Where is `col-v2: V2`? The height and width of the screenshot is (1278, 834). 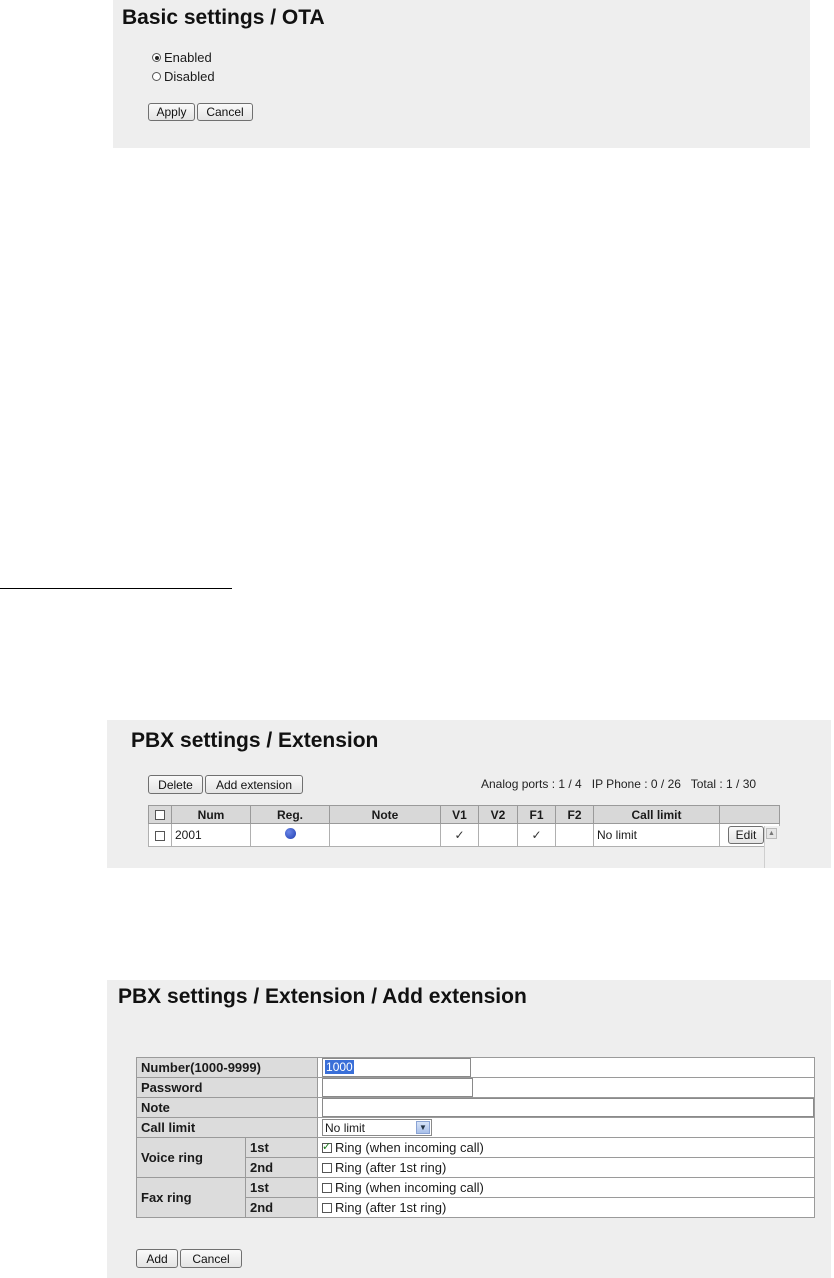 col-v2: V2 is located at coordinates (498, 814).